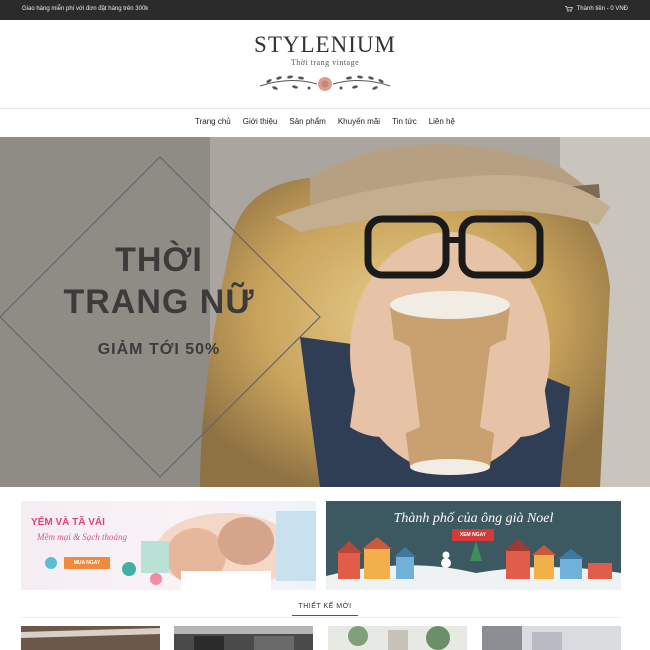 The image size is (650, 650). Describe the element at coordinates (159, 302) in the screenshot. I see `hero-heading-line2: TRANG NỮ` at that location.